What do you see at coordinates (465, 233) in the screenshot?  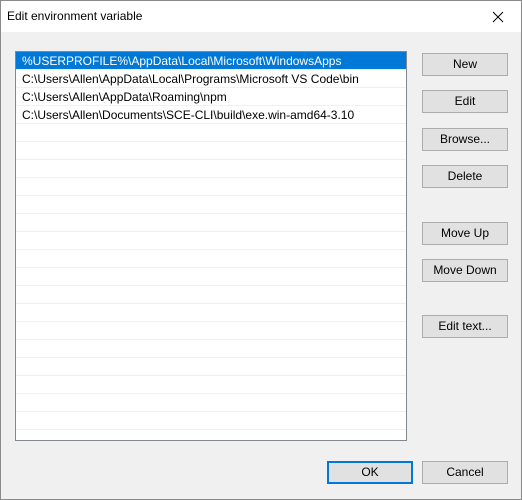 I see `move-up-button: Move Up` at bounding box center [465, 233].